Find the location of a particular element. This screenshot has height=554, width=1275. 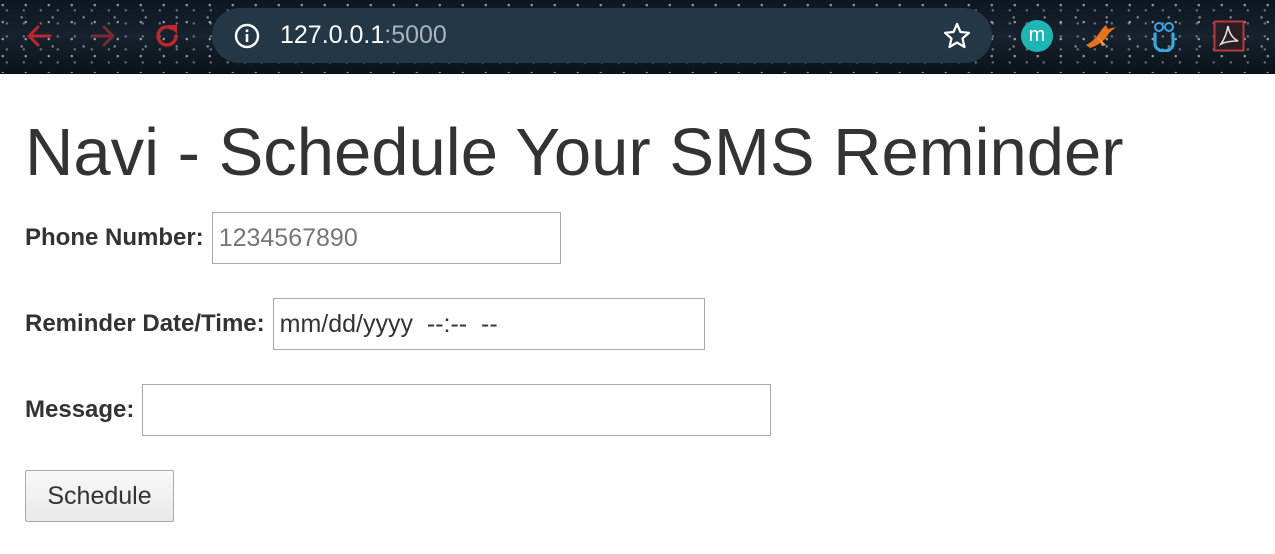

schedule-button: Schedule is located at coordinates (99, 496).